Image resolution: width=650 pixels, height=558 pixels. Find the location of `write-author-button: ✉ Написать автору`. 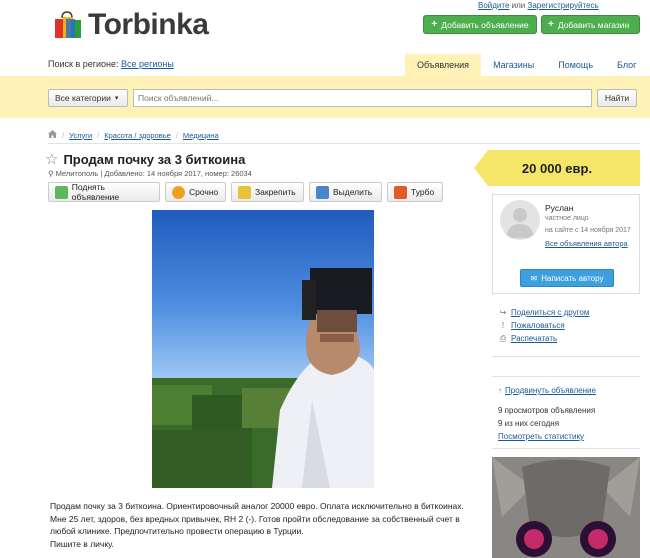

write-author-button: ✉ Написать автору is located at coordinates (567, 278).